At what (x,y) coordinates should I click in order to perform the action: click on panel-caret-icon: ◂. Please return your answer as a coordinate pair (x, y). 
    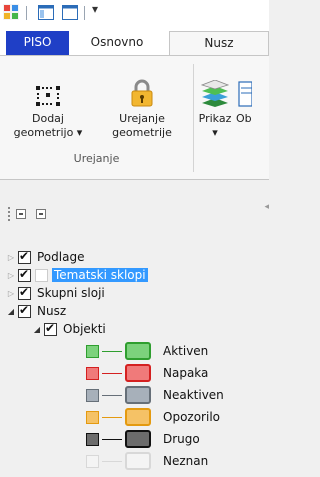
    Looking at the image, I should click on (266, 207).